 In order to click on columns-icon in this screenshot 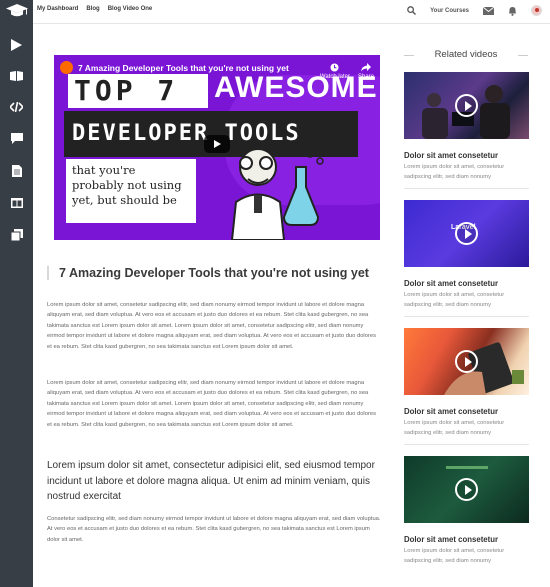, I will do `click(16, 202)`.